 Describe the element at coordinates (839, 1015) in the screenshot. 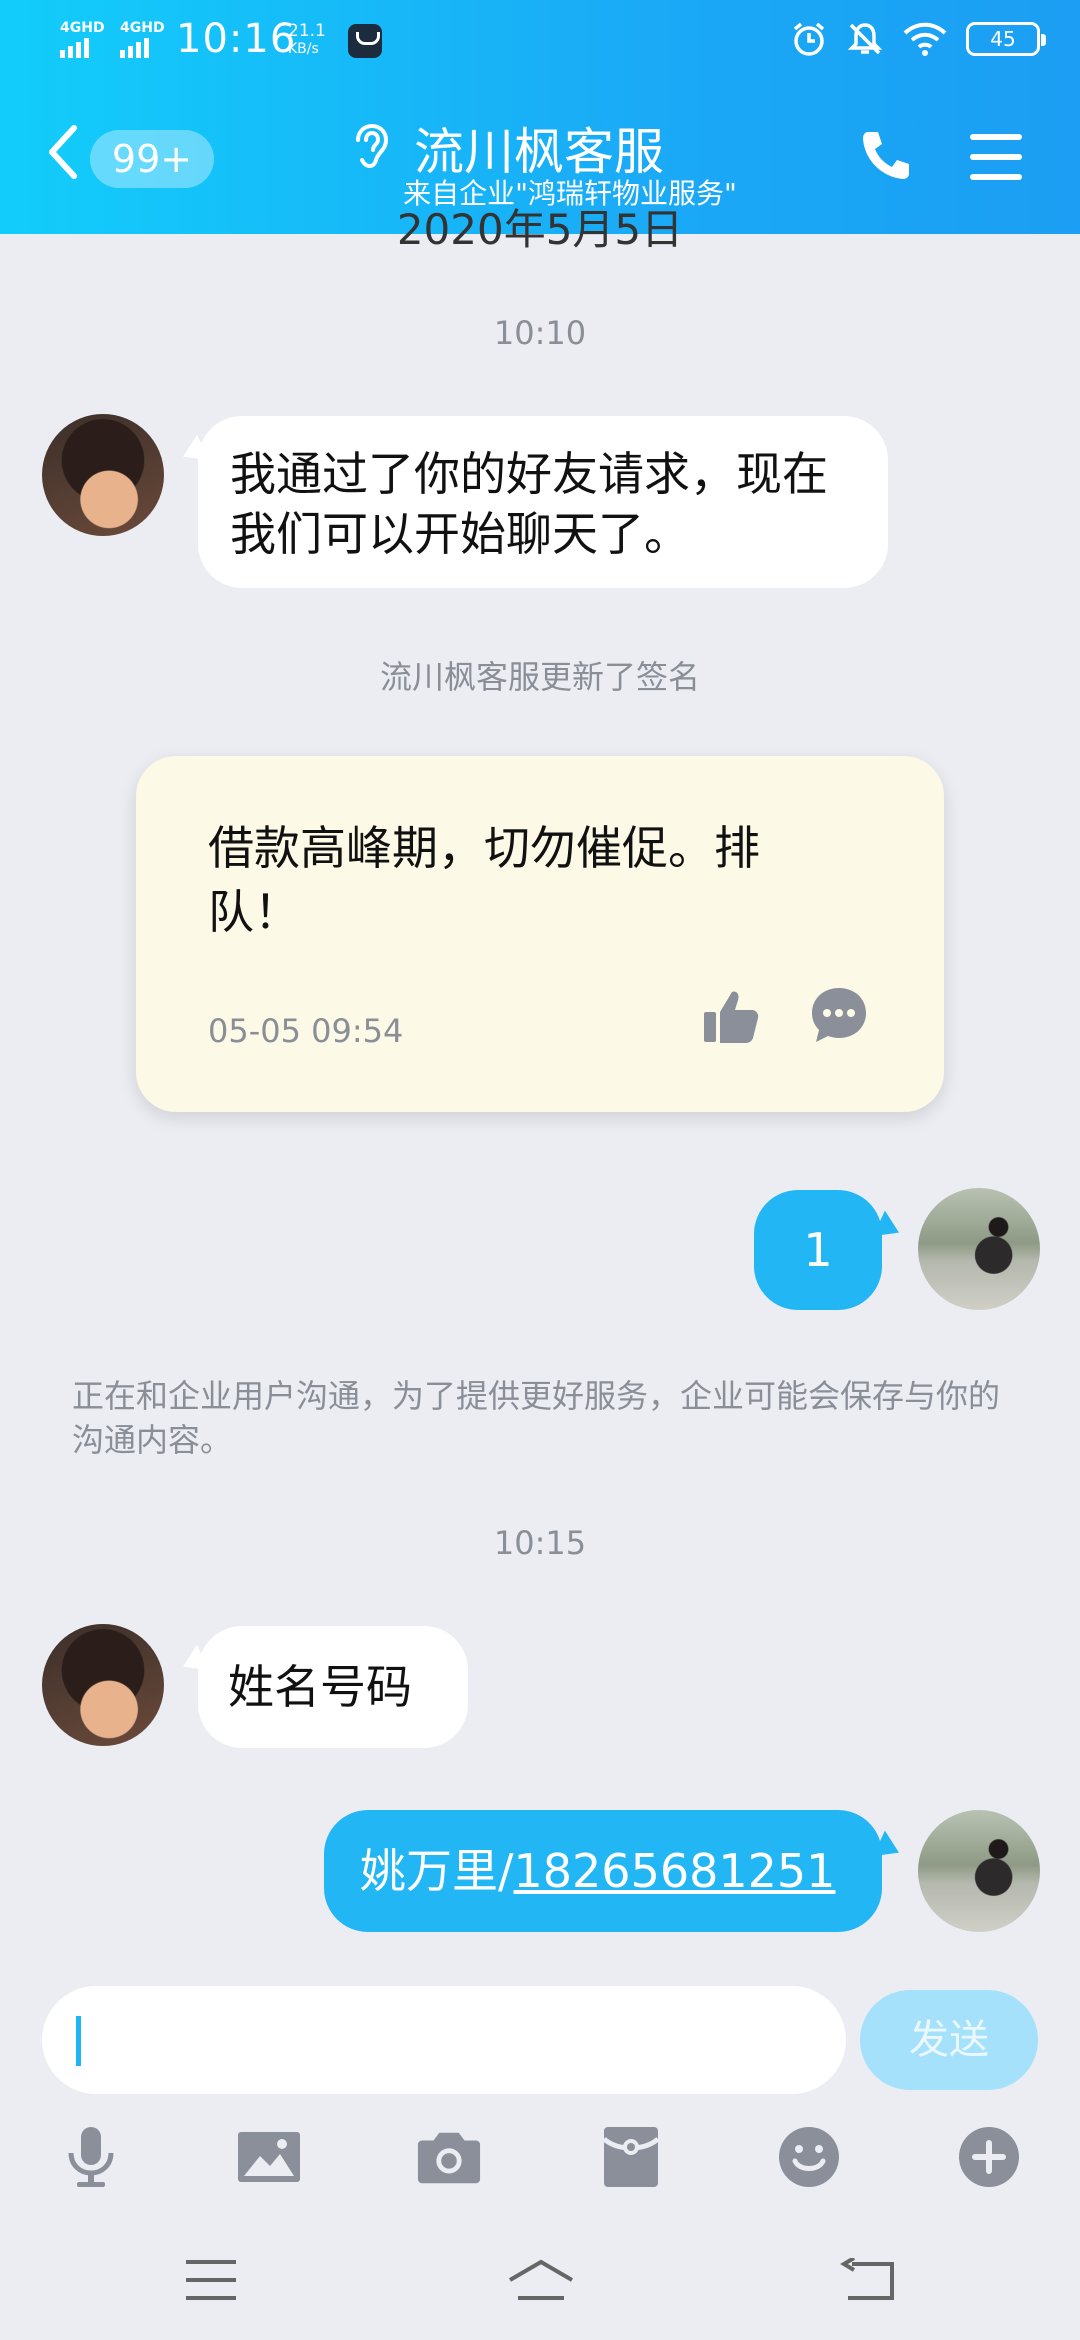

I see `comment-icon` at that location.